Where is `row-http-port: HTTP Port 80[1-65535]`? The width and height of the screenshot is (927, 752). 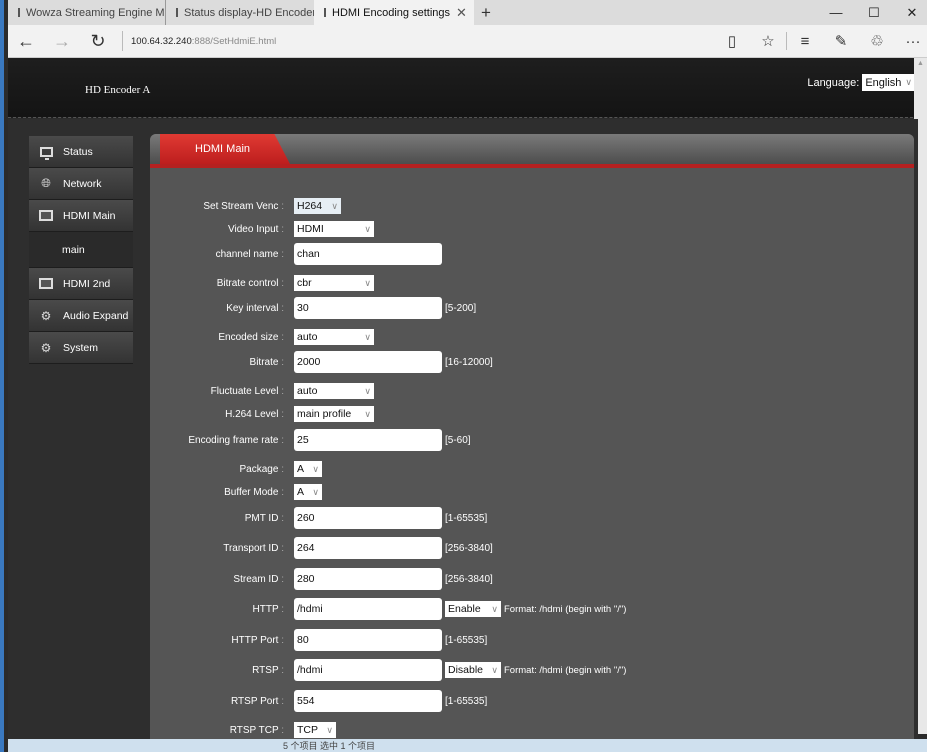
row-http-port: HTTP Port 80[1-65535] is located at coordinates (532, 640).